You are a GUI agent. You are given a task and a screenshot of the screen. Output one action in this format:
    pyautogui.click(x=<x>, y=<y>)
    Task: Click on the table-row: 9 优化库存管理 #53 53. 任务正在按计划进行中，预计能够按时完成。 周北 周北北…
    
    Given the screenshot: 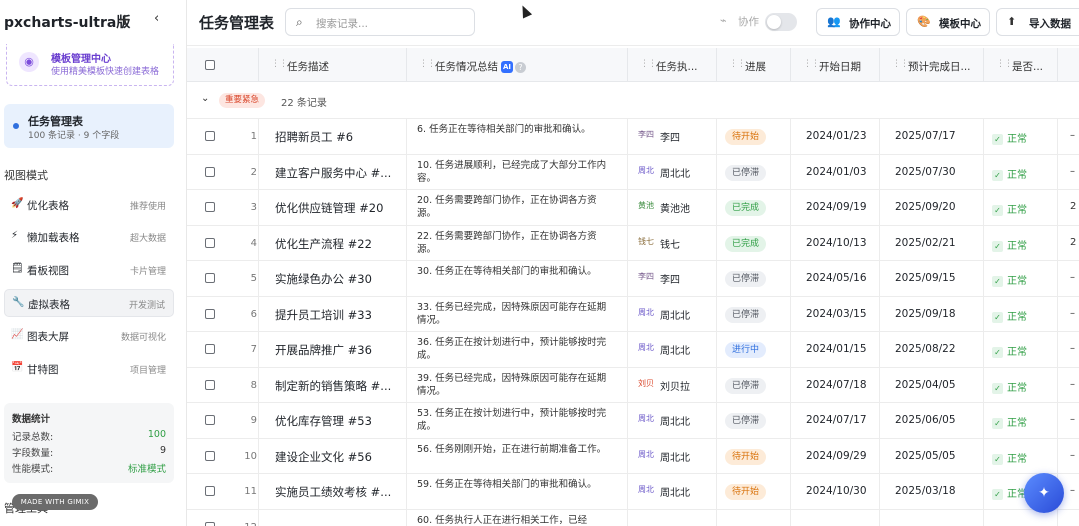 What is the action you would take?
    pyautogui.click(x=633, y=421)
    